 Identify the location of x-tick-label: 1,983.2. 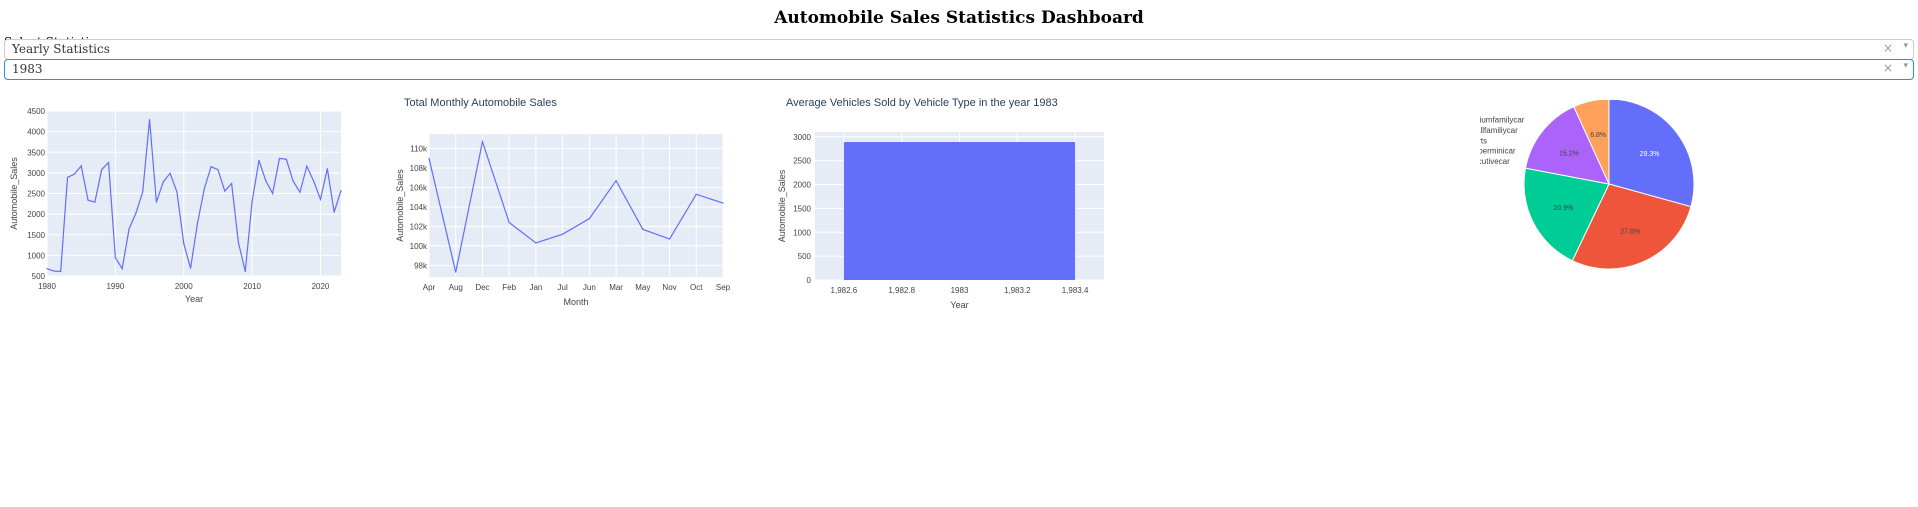
(1017, 290).